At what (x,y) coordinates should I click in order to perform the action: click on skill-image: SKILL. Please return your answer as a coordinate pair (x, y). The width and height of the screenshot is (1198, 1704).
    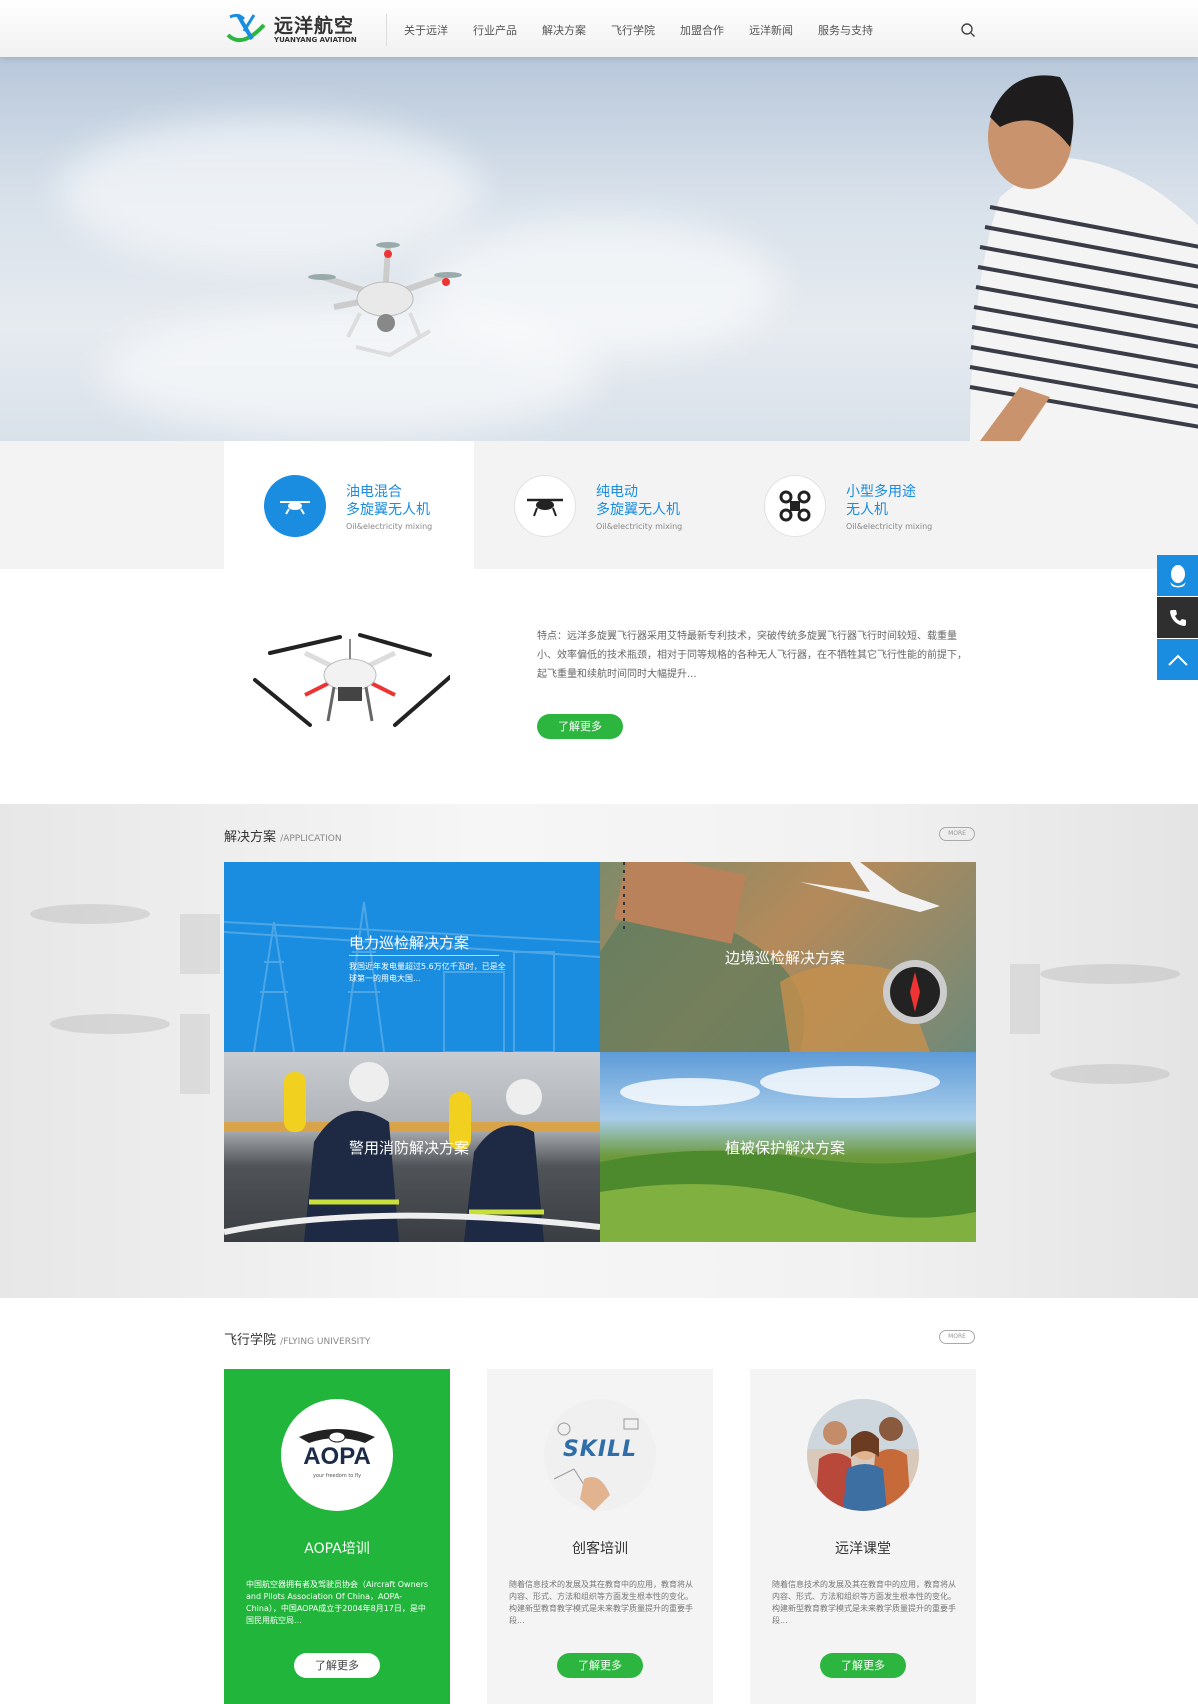
    Looking at the image, I should click on (600, 1455).